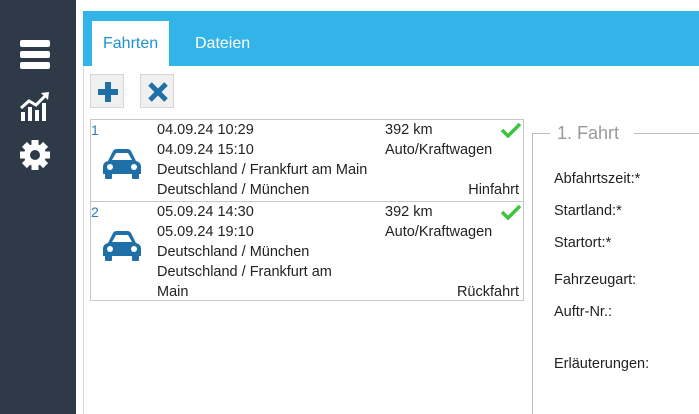  Describe the element at coordinates (131, 43) in the screenshot. I see `tab-fahrten: Fahrten` at that location.